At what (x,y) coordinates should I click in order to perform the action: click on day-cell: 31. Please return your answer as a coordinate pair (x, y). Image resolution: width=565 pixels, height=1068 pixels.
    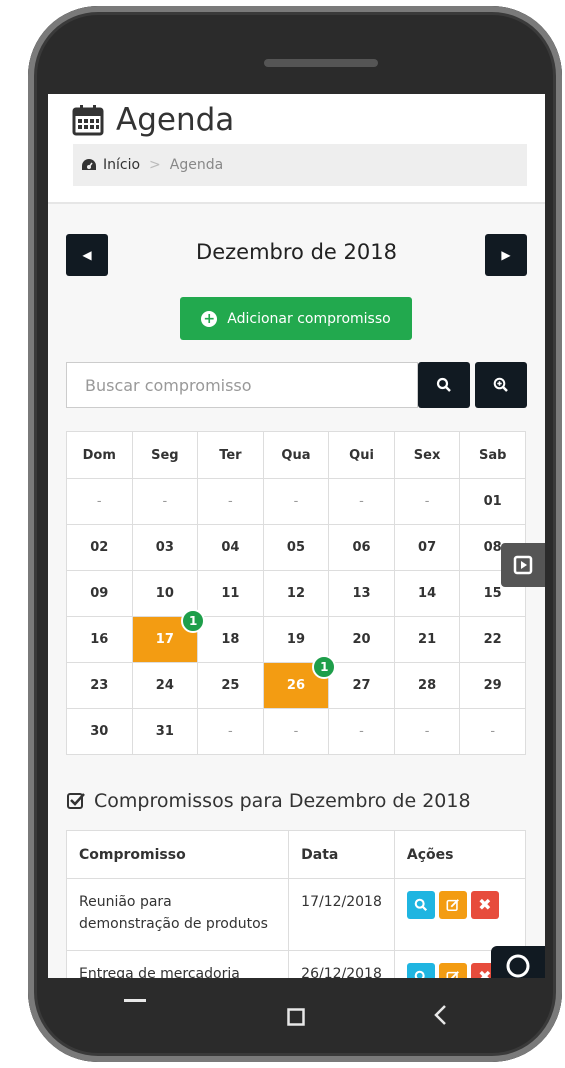
    Looking at the image, I should click on (165, 731).